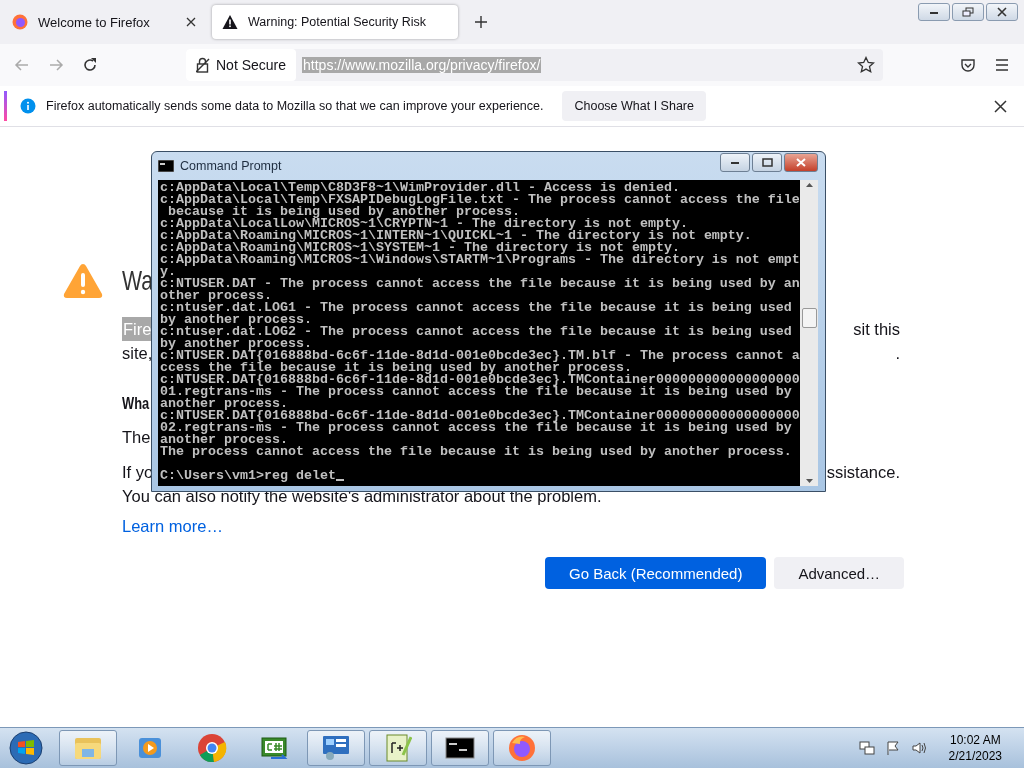 The height and width of the screenshot is (768, 1024). I want to click on scroll-down-icon, so click(809, 481).